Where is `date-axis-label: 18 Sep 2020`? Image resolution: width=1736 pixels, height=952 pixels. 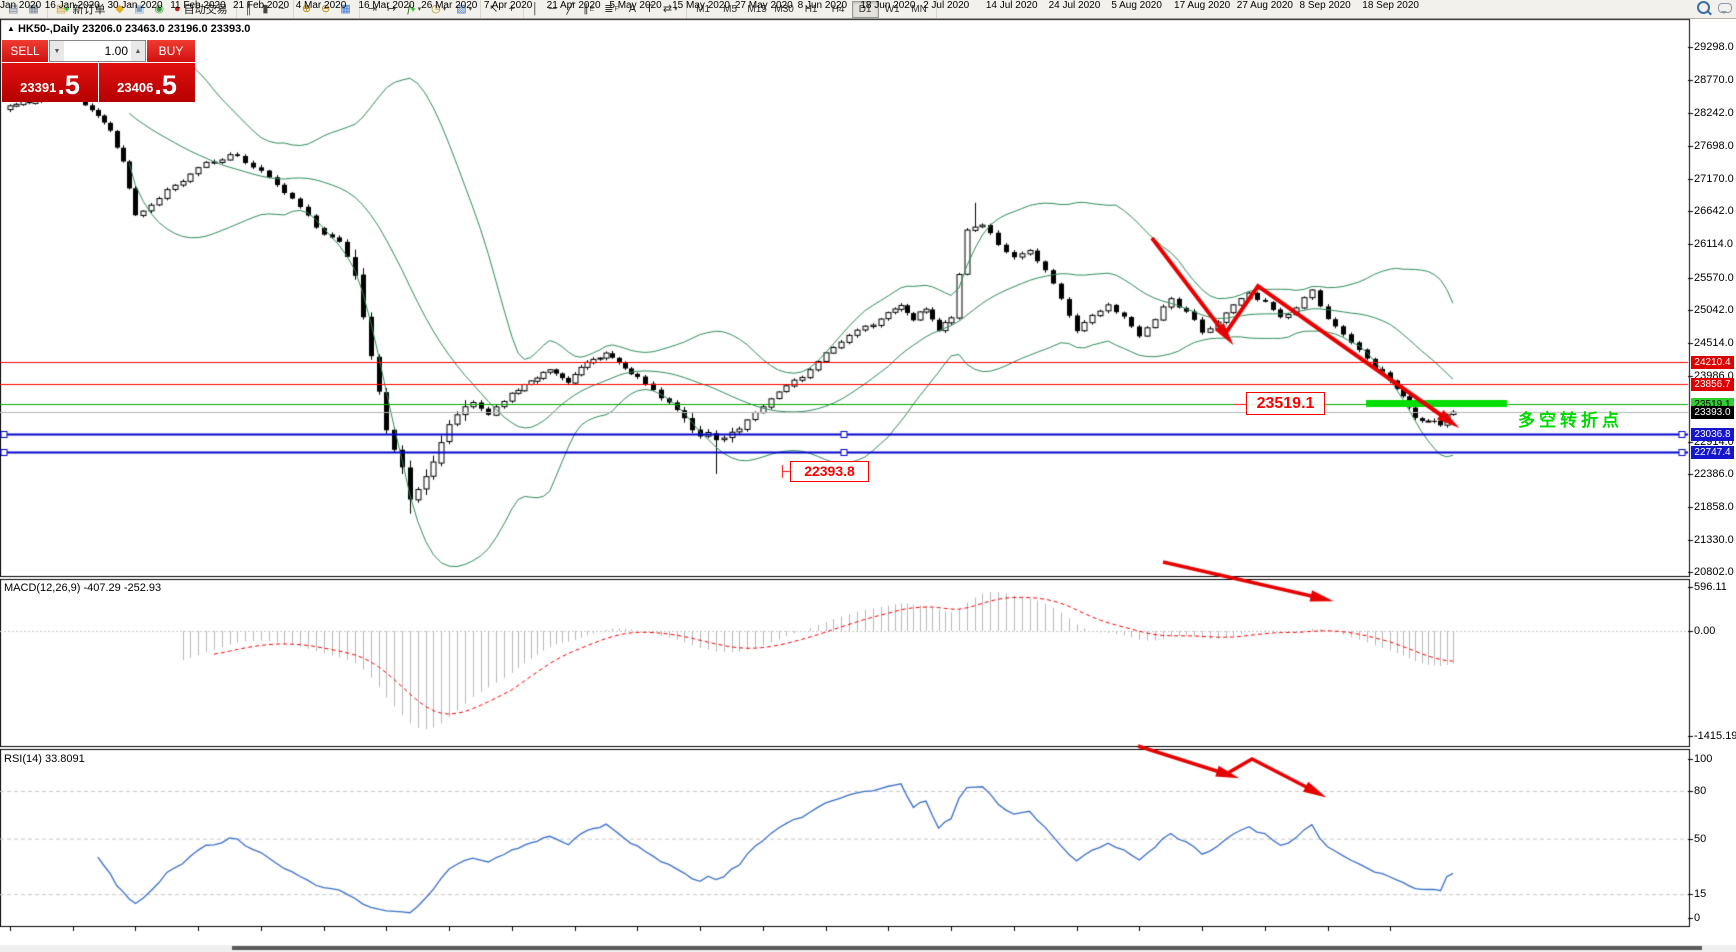 date-axis-label: 18 Sep 2020 is located at coordinates (1390, 5).